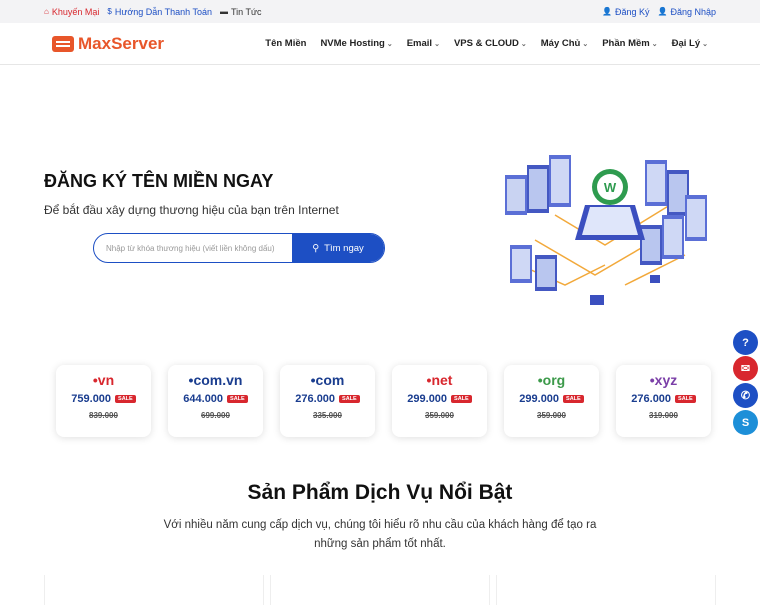  I want to click on news-link: ▬ Tin Tức, so click(241, 12).